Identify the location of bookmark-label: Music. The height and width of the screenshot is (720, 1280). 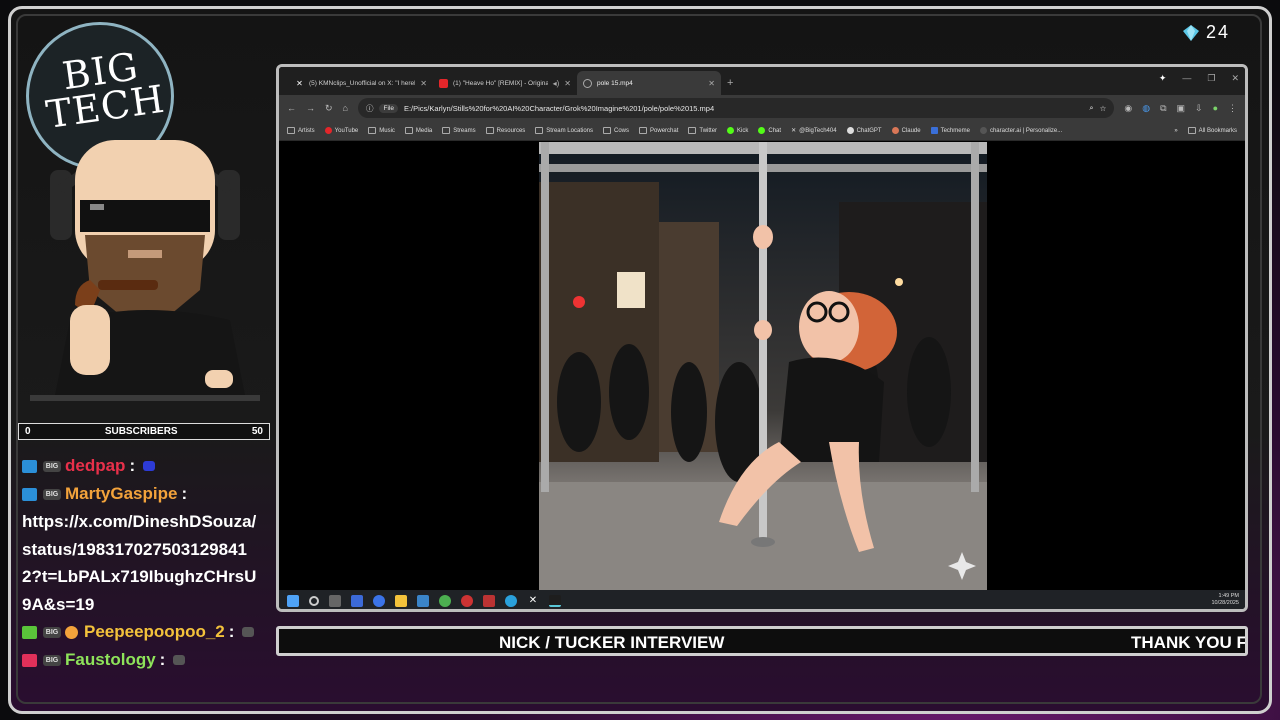
(387, 130).